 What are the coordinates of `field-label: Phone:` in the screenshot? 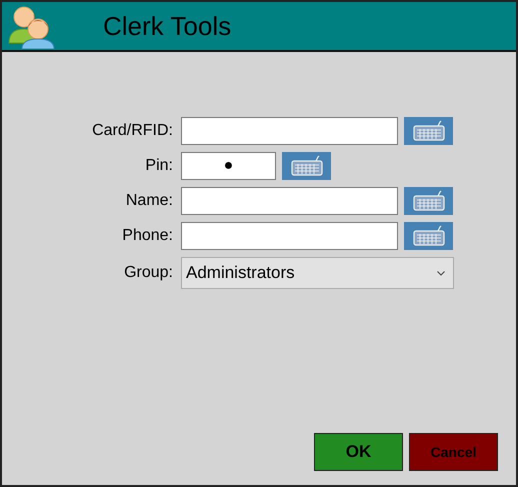 It's located at (147, 236).